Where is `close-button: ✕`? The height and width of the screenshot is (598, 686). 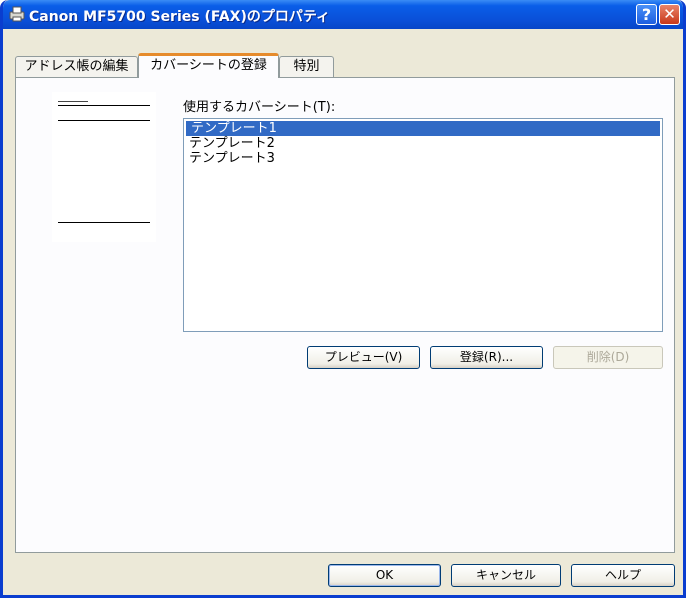 close-button: ✕ is located at coordinates (669, 14).